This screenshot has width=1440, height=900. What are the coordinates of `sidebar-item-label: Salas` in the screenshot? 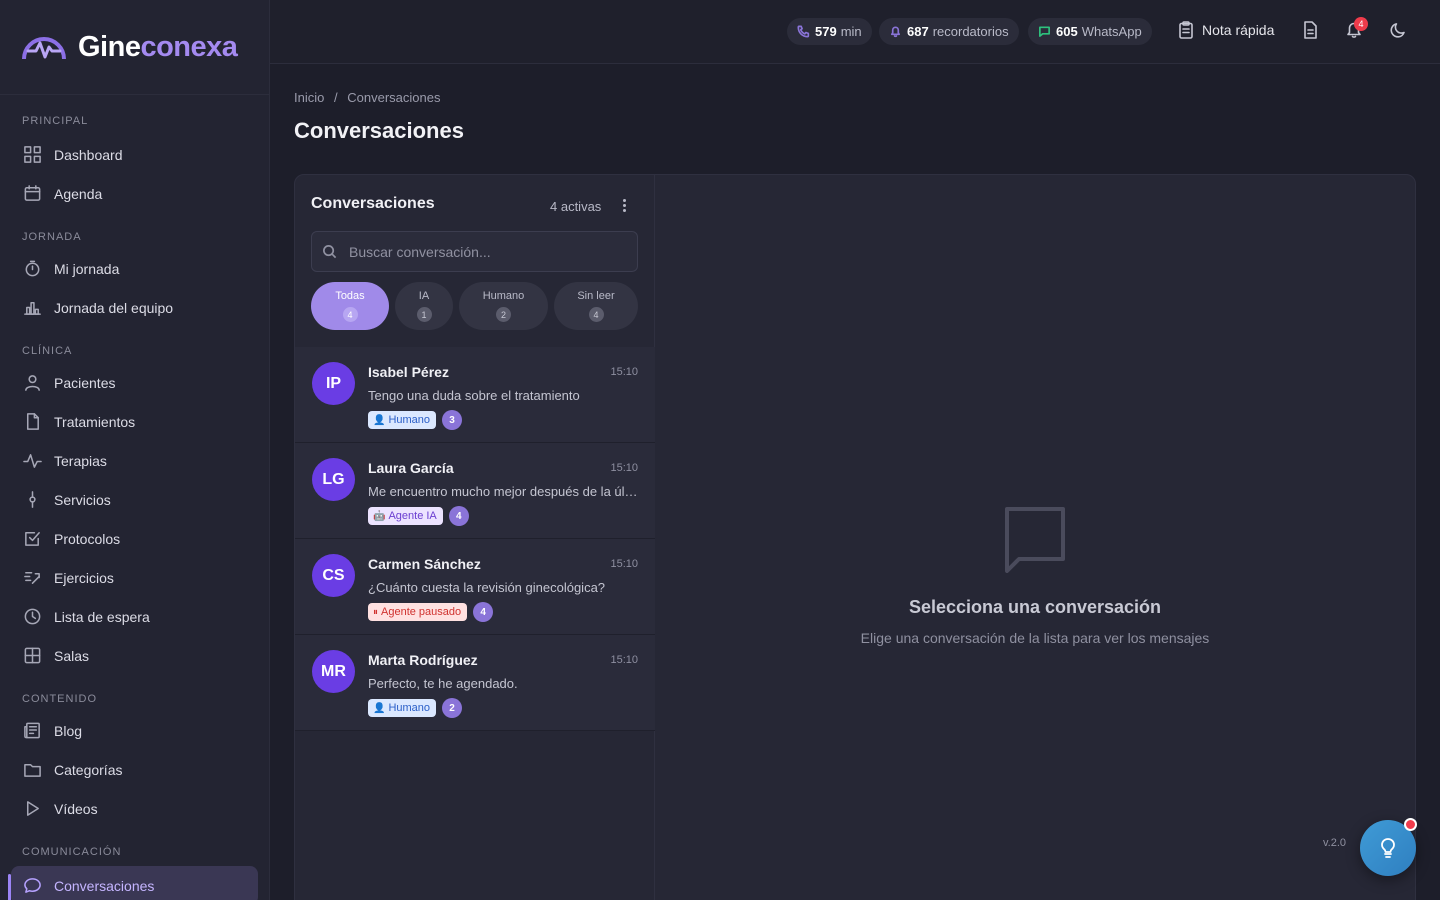 It's located at (72, 655).